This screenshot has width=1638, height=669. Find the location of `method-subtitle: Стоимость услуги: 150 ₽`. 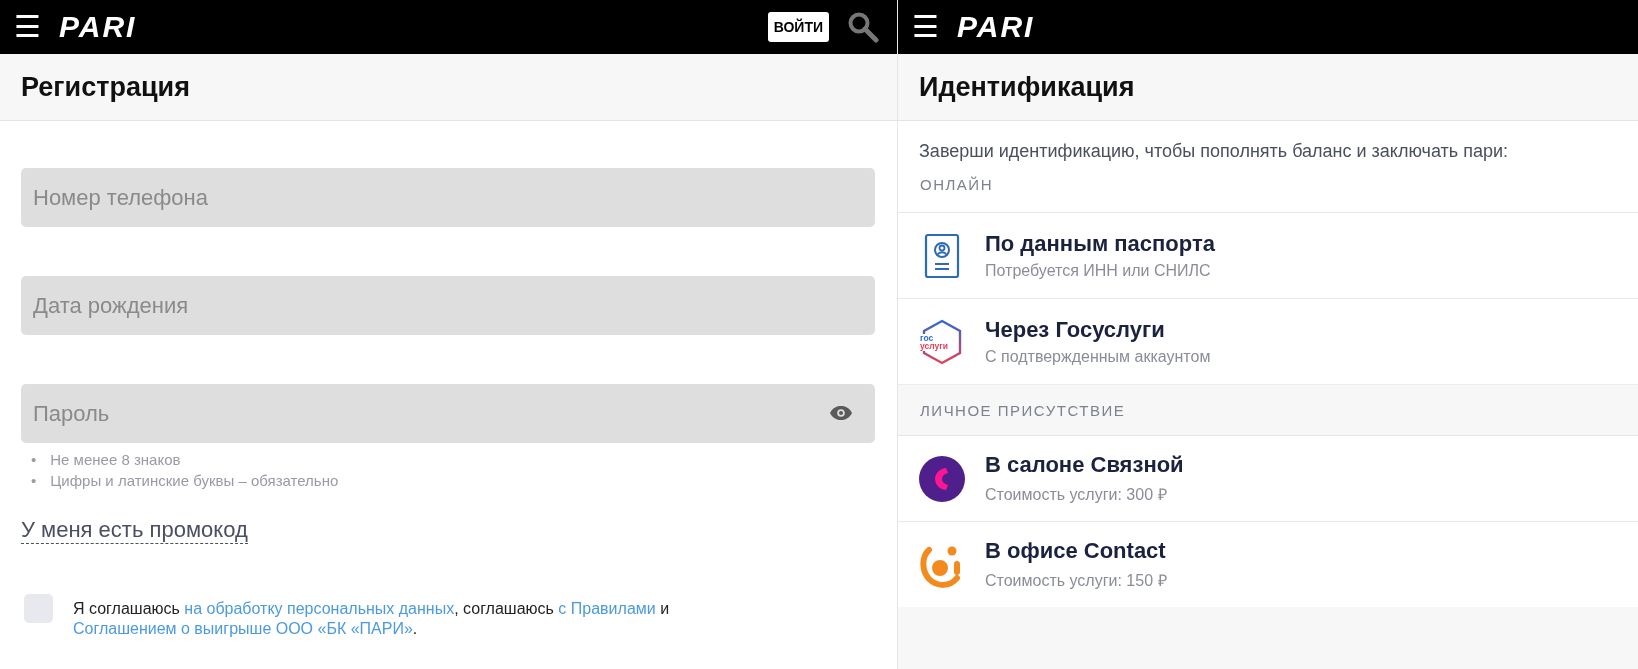

method-subtitle: Стоимость услуги: 150 ₽ is located at coordinates (1076, 581).